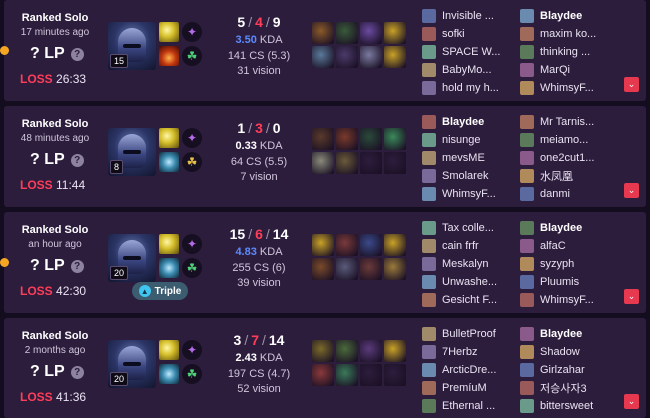 Image resolution: width=650 pixels, height=418 pixels. I want to click on player-row: Pluumis, so click(570, 282).